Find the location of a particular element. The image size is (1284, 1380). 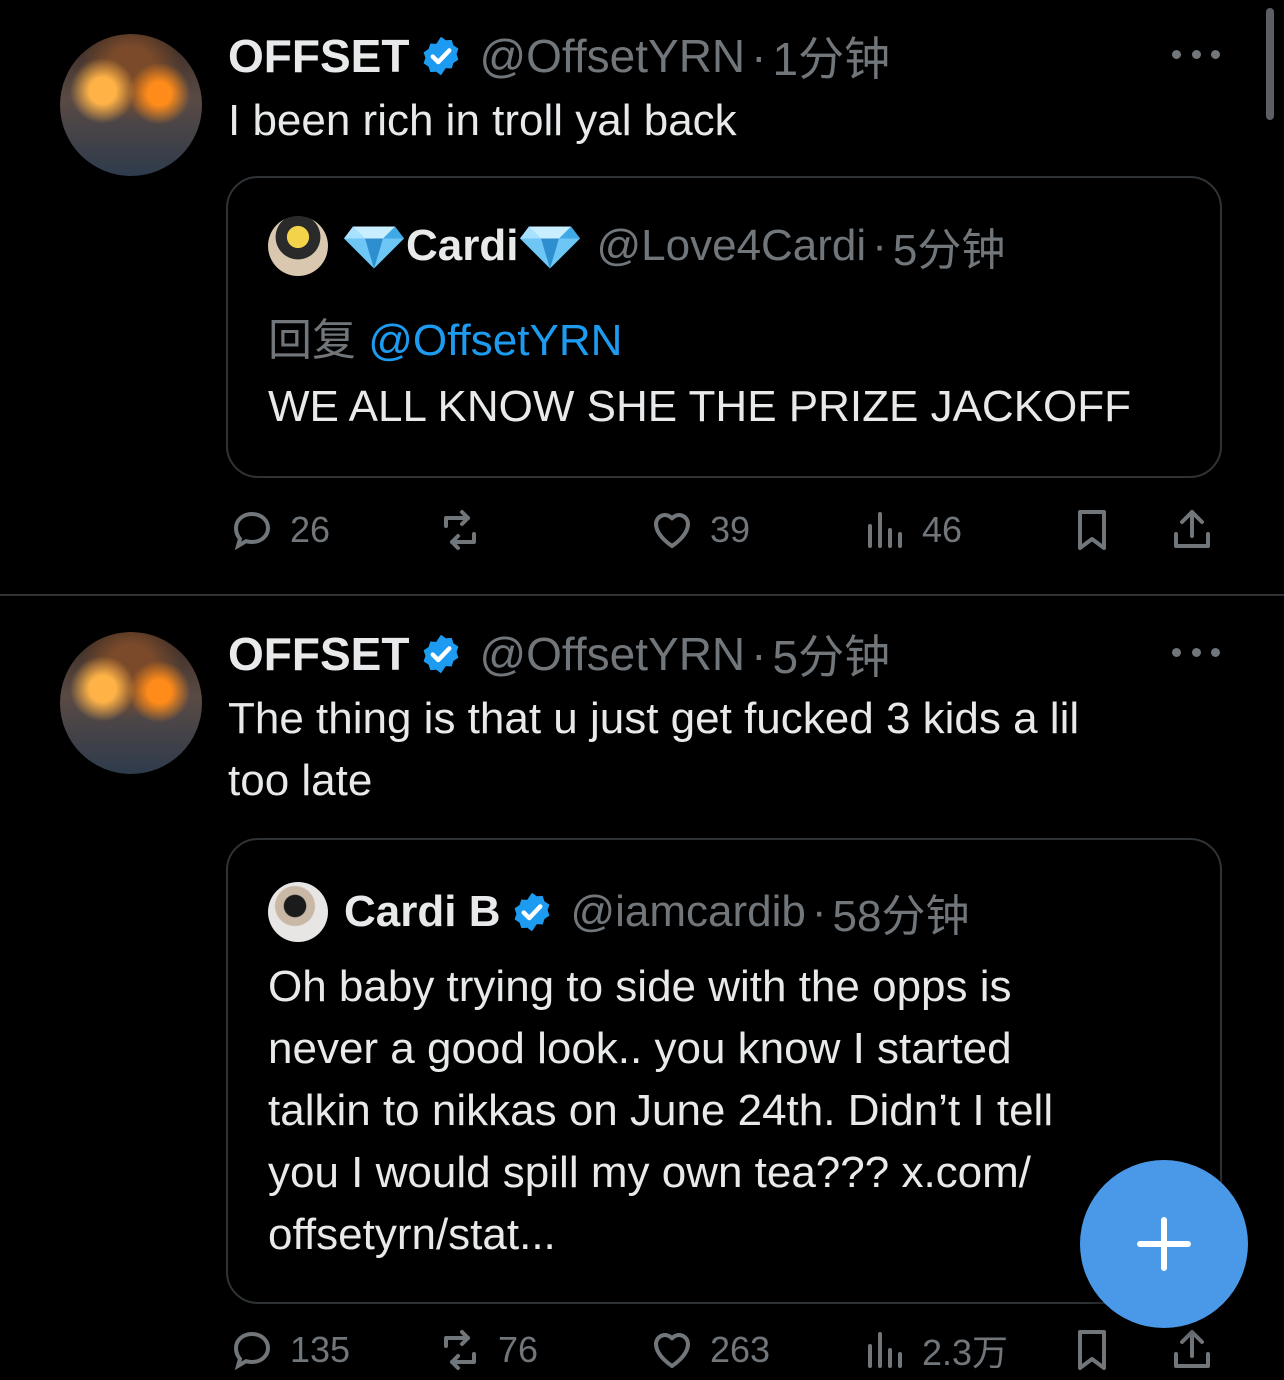

reply-mention-link: @OffsetYRN is located at coordinates (495, 340).